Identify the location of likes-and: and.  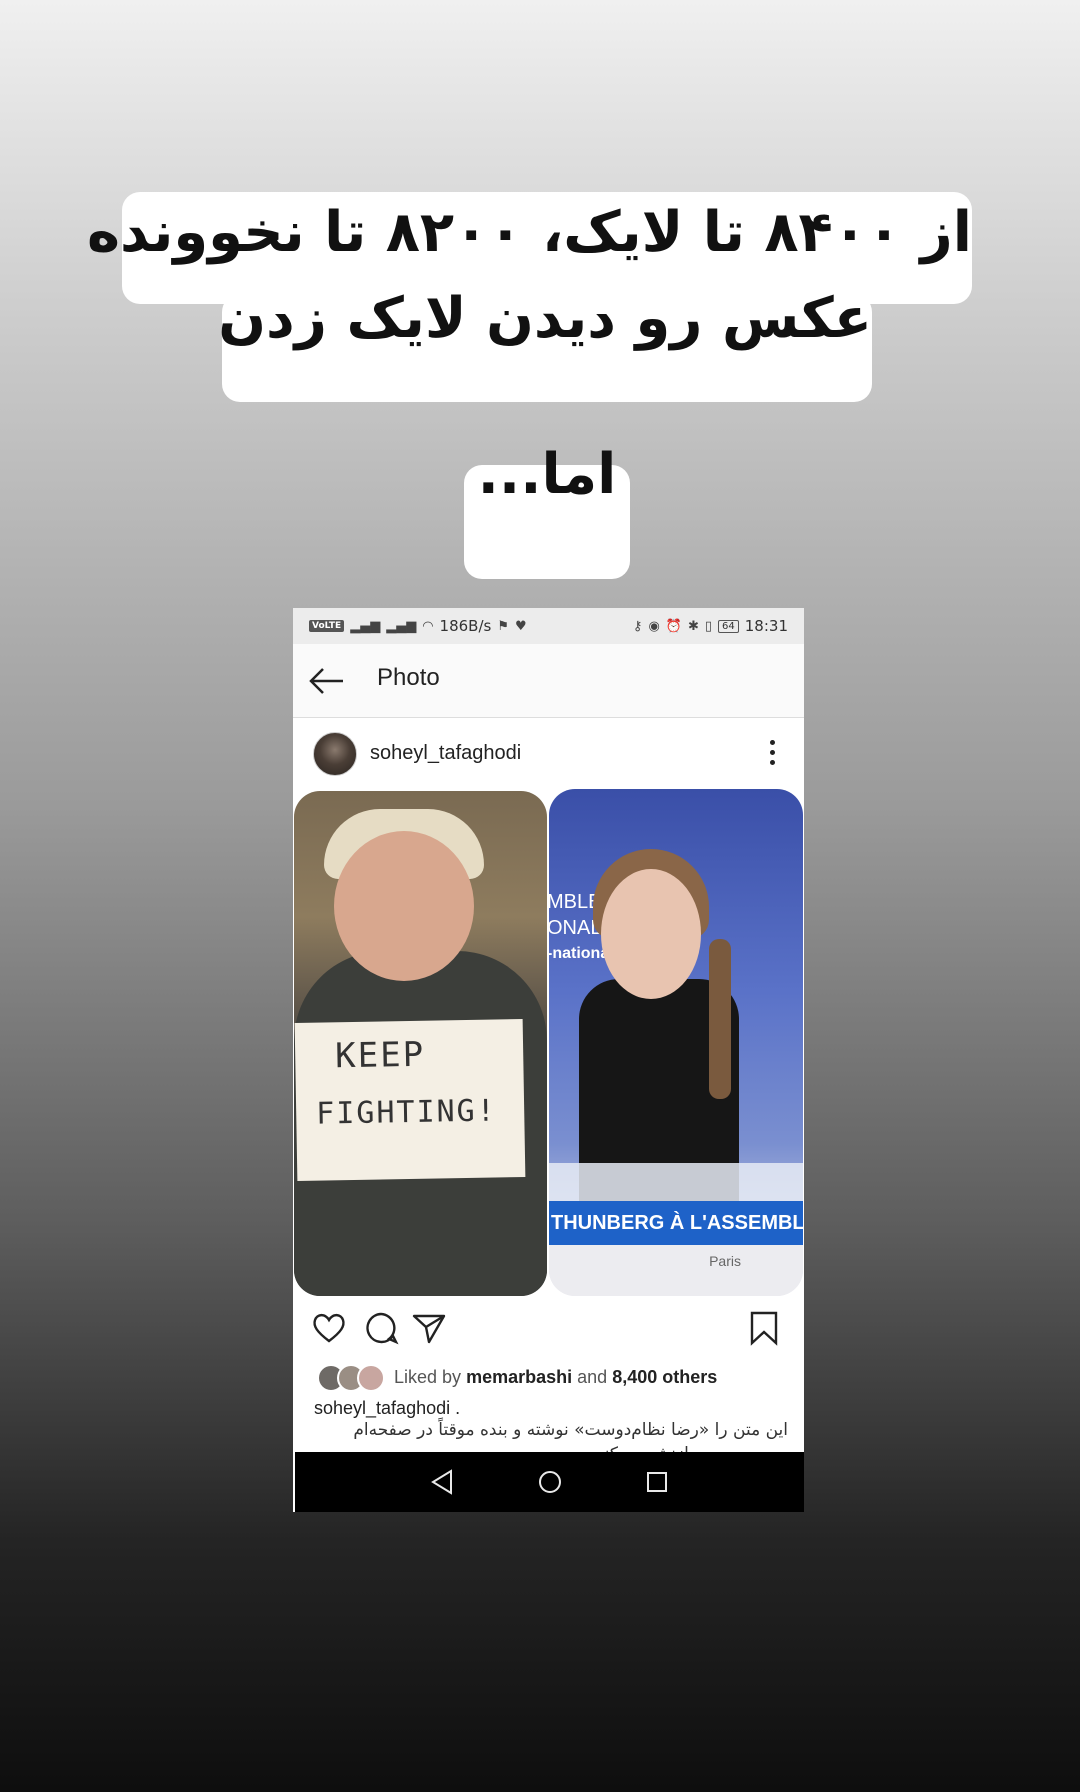
(592, 1377).